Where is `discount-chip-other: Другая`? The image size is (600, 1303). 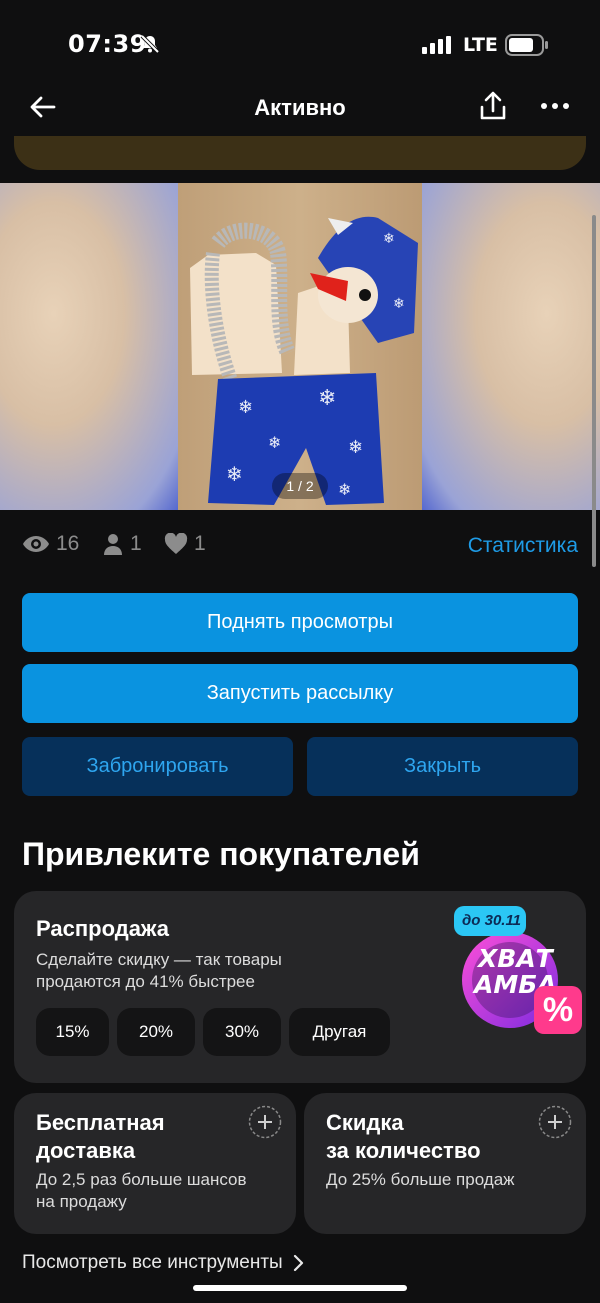 discount-chip-other: Другая is located at coordinates (339, 1032).